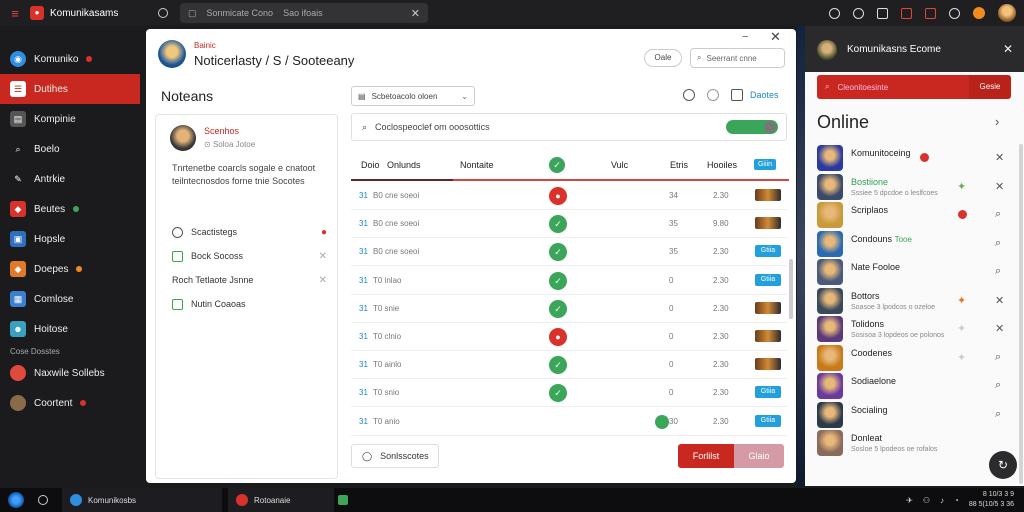 This screenshot has width=1024, height=512. What do you see at coordinates (569, 422) in the screenshot?
I see `table-row: 31 T0 anio 30 2.30 Gtiia` at bounding box center [569, 422].